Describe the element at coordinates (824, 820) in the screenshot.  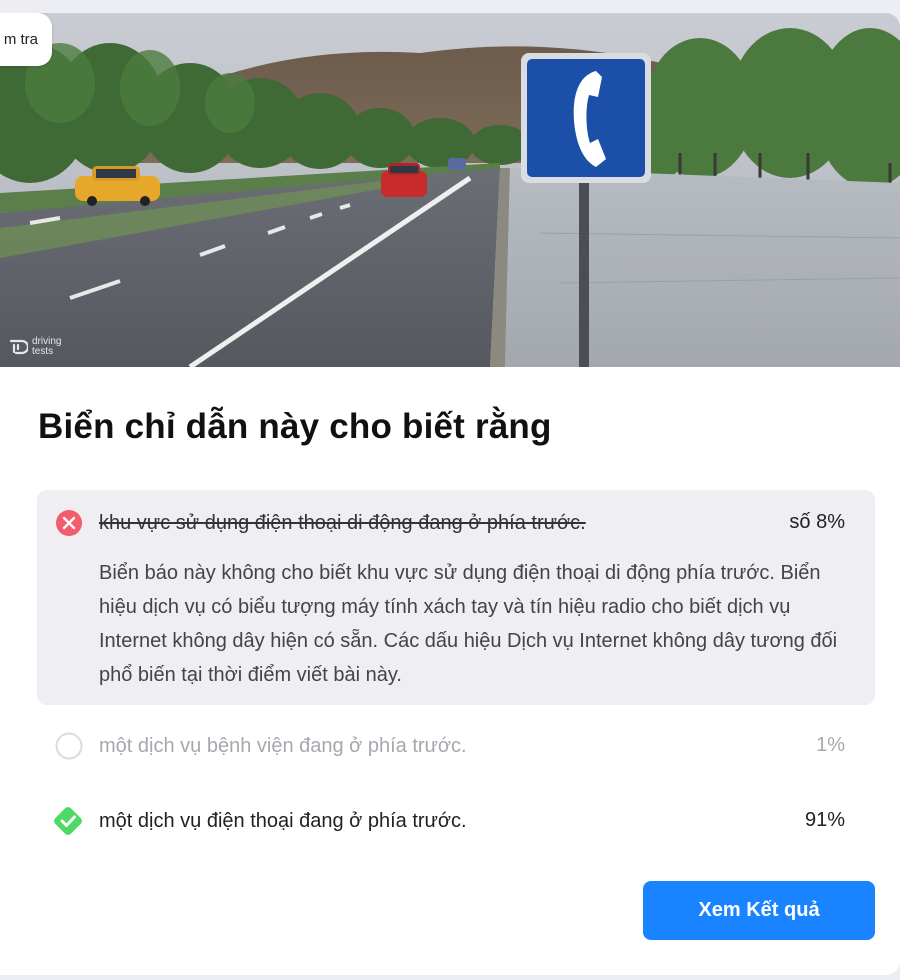
I see `answer-percent: 91%` at that location.